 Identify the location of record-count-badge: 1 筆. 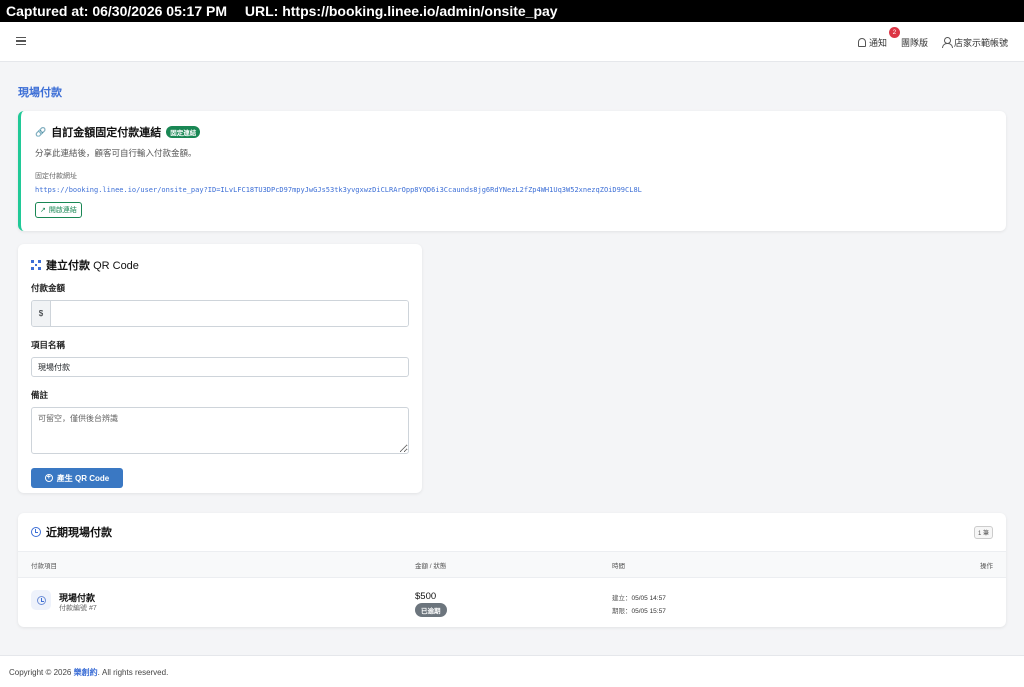
(983, 532).